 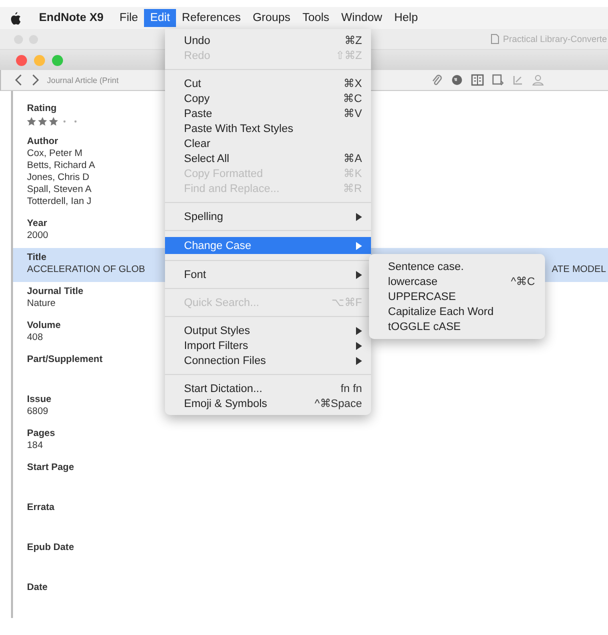 I want to click on field-label: Rating, so click(x=42, y=109).